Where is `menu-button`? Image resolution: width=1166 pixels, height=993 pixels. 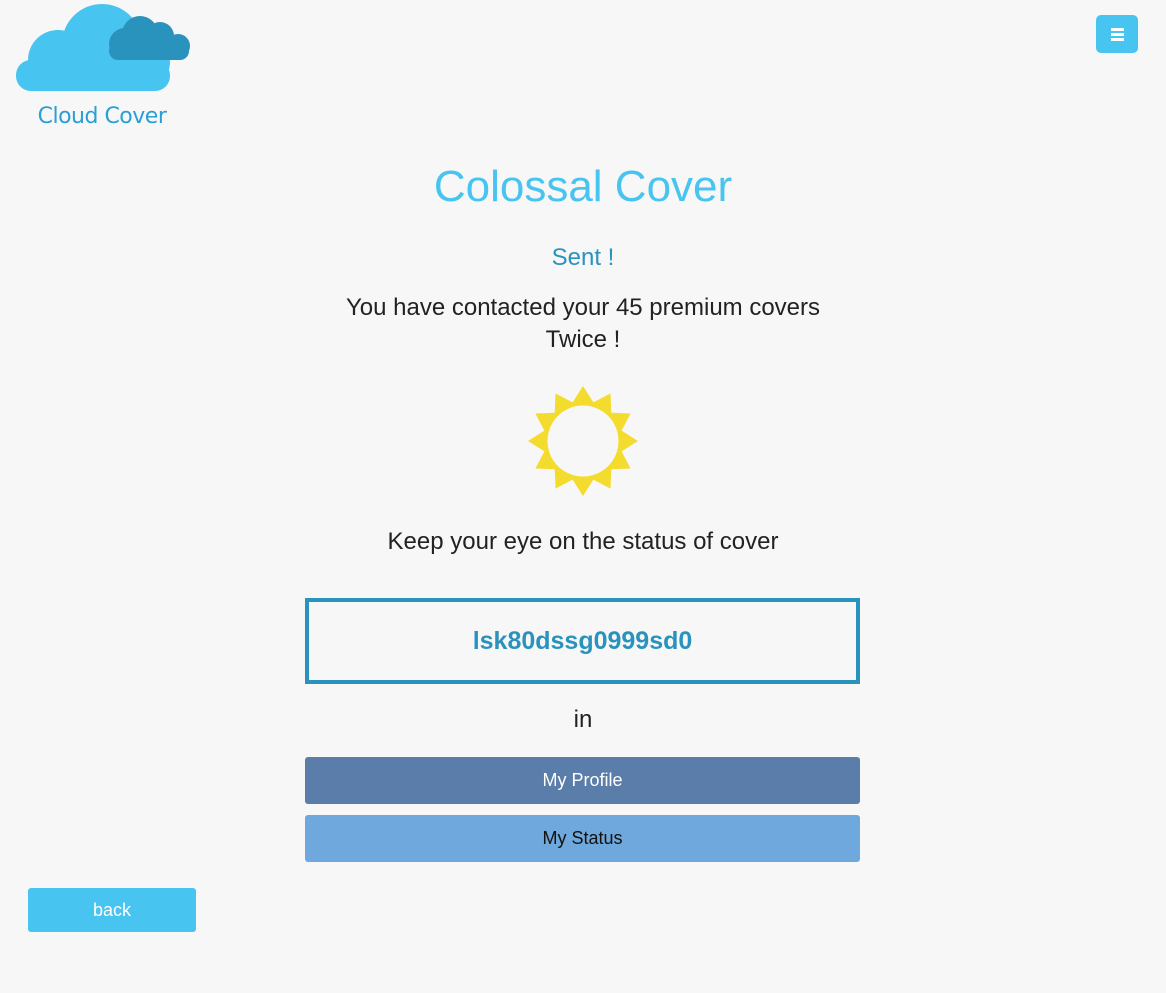
menu-button is located at coordinates (1117, 34).